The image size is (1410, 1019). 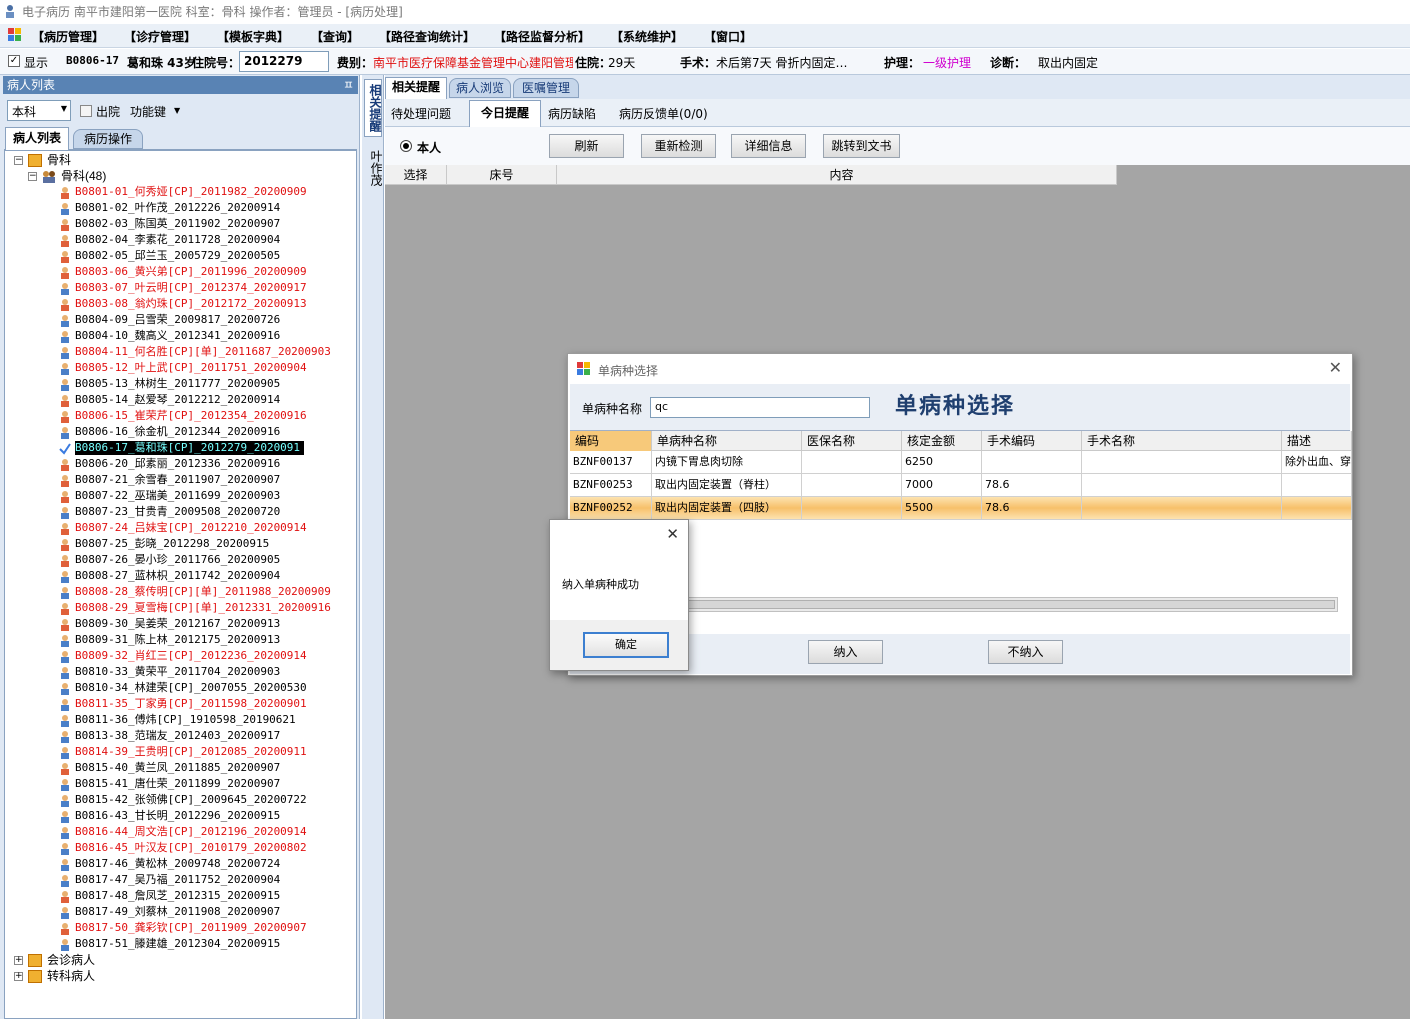 What do you see at coordinates (39, 110) in the screenshot?
I see `dept-select: 本科 ▼` at bounding box center [39, 110].